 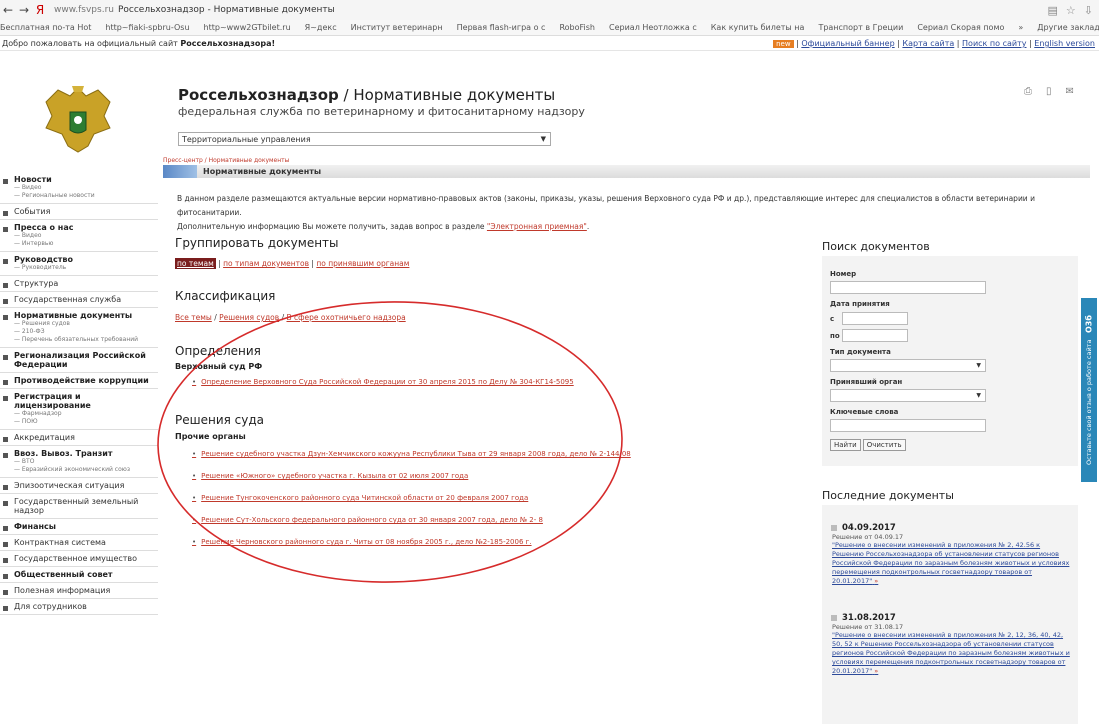 What do you see at coordinates (86, 268) in the screenshot?
I see `sidebar-subitem: — Руководитель` at bounding box center [86, 268].